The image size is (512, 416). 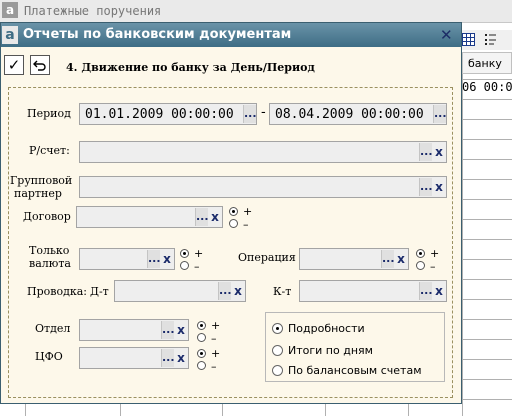 What do you see at coordinates (93, 11) in the screenshot?
I see `background-window-title: Платежные поручения` at bounding box center [93, 11].